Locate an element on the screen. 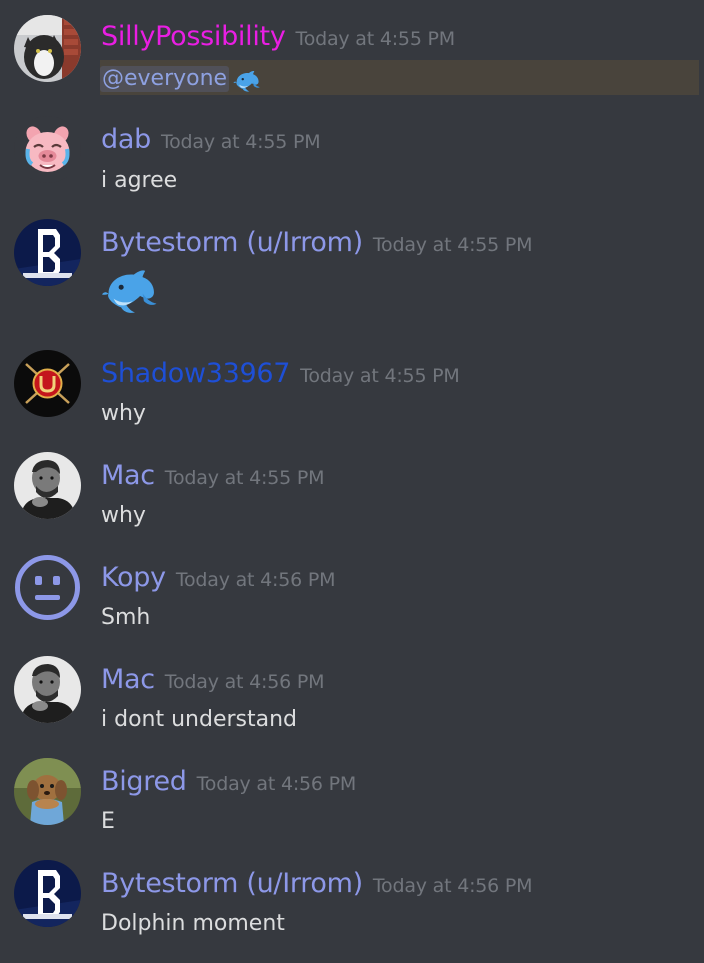 The image size is (704, 963). username: dab is located at coordinates (126, 139).